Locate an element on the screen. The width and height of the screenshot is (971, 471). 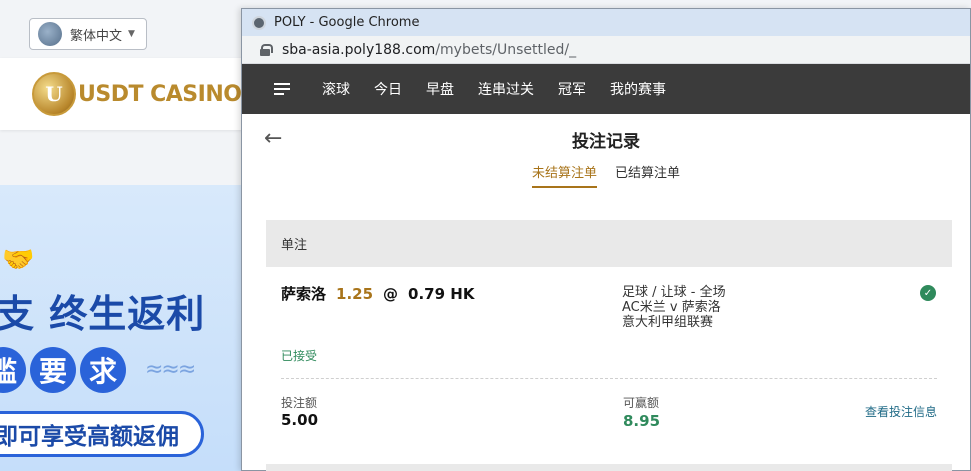
stake-block: 投注额 5.00 is located at coordinates (299, 412).